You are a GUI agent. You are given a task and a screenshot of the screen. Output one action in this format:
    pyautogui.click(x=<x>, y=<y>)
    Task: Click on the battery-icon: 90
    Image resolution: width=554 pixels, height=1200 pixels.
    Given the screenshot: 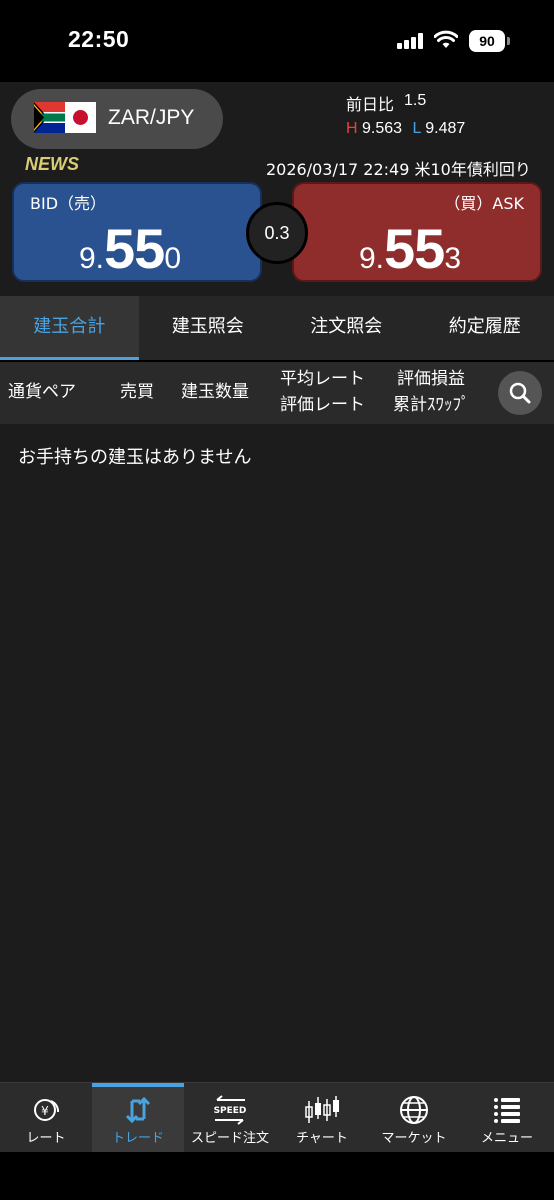 What is the action you would take?
    pyautogui.click(x=487, y=41)
    